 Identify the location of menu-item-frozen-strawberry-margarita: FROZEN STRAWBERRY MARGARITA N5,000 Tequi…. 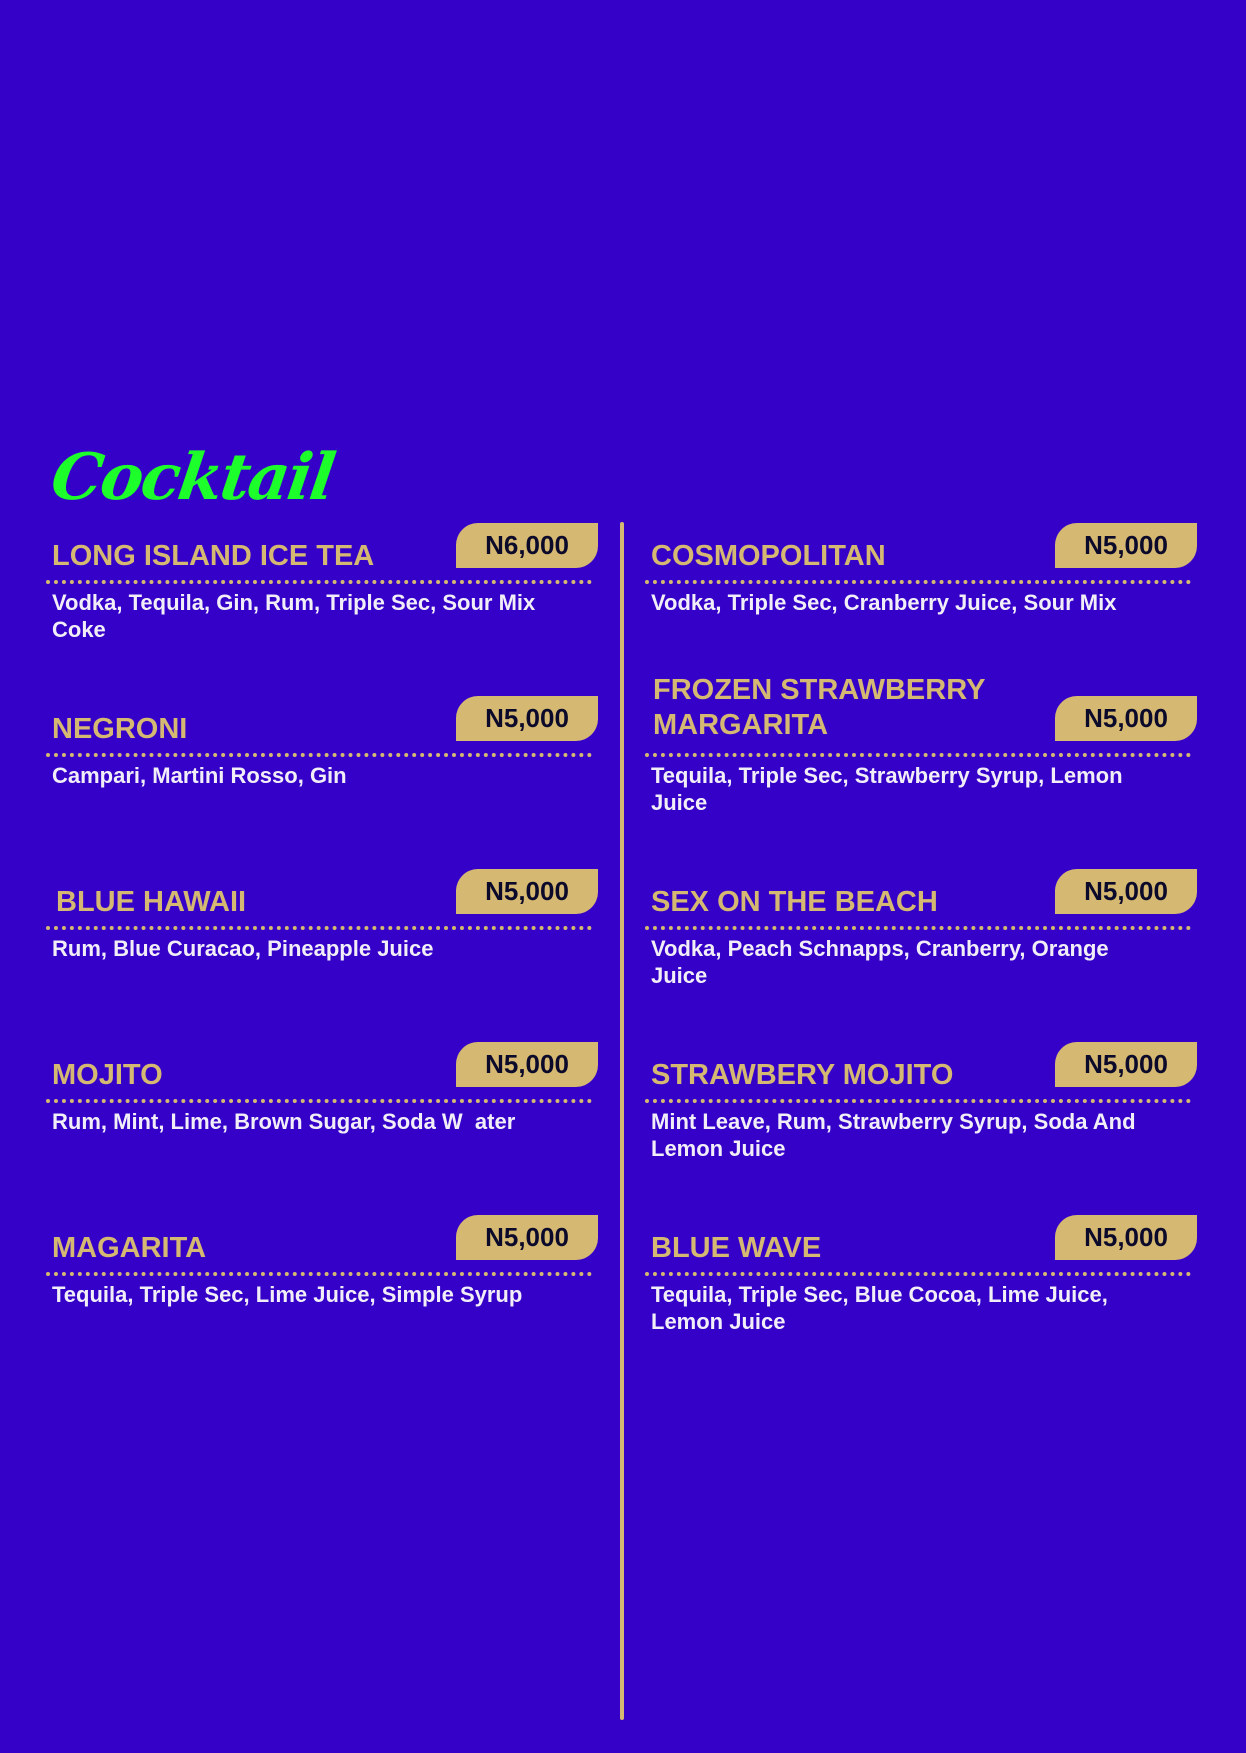
(921, 760).